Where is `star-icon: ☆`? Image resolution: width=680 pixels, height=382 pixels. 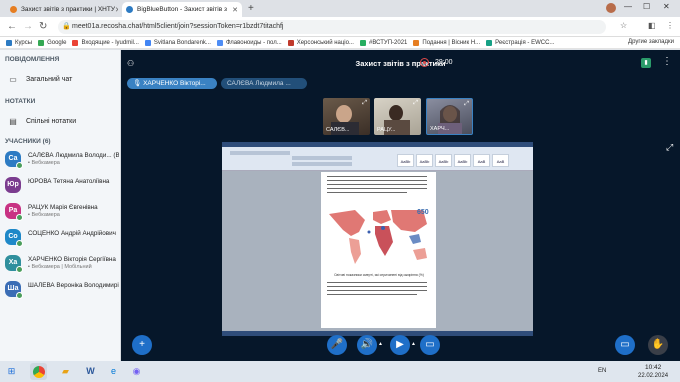 star-icon: ☆ is located at coordinates (623, 25).